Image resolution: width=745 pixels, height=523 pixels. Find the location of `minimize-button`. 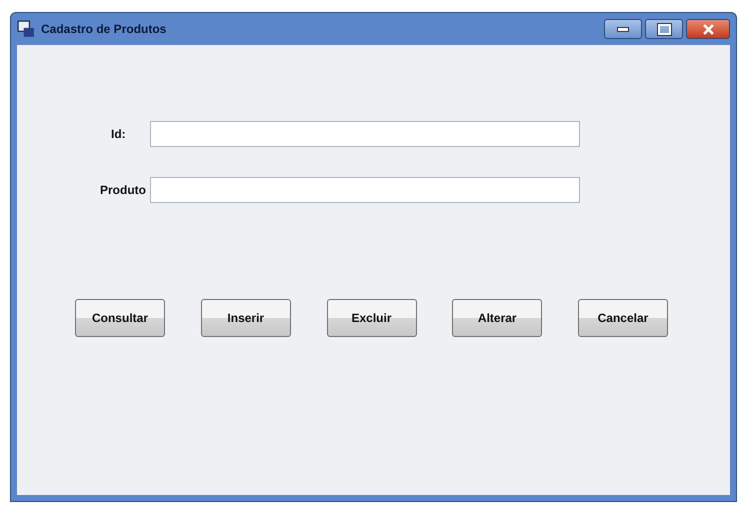

minimize-button is located at coordinates (623, 29).